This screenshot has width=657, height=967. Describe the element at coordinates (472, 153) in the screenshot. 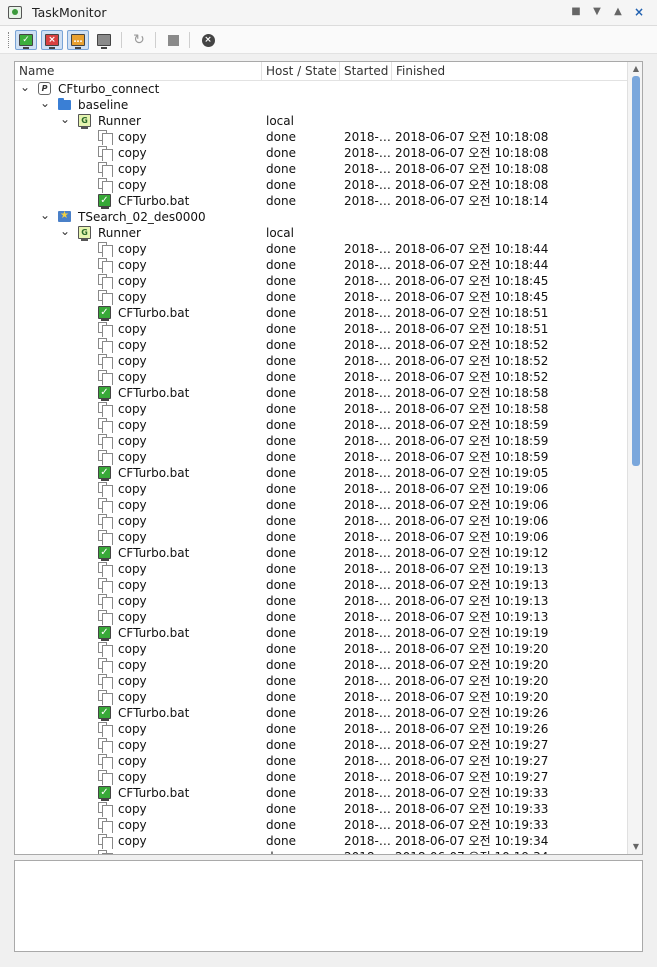

I see `tree-cell-finished: 2018-06-07 오전 10:18:08` at that location.